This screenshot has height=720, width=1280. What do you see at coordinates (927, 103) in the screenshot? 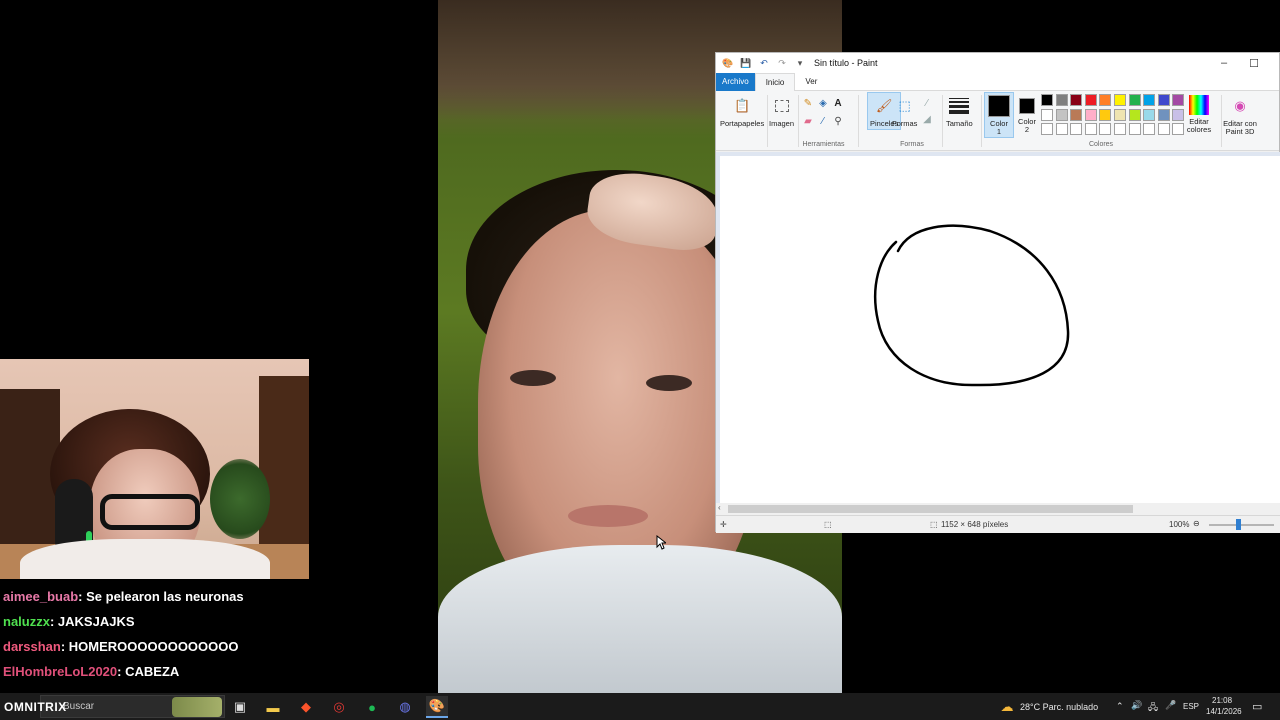
I see `outline-icon: ⁄` at bounding box center [927, 103].